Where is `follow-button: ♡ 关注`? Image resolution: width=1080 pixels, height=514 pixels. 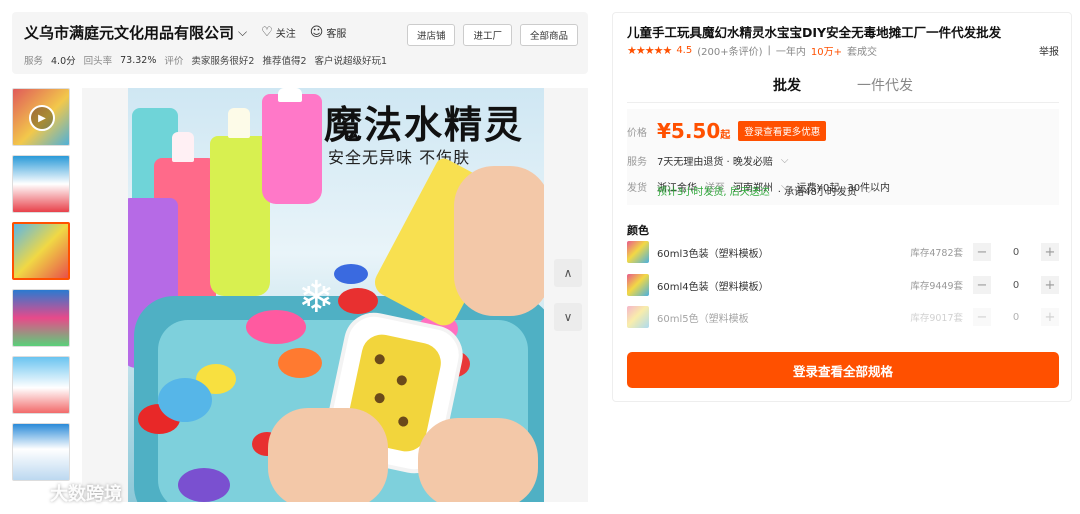
follow-button: ♡ 关注 is located at coordinates (278, 32).